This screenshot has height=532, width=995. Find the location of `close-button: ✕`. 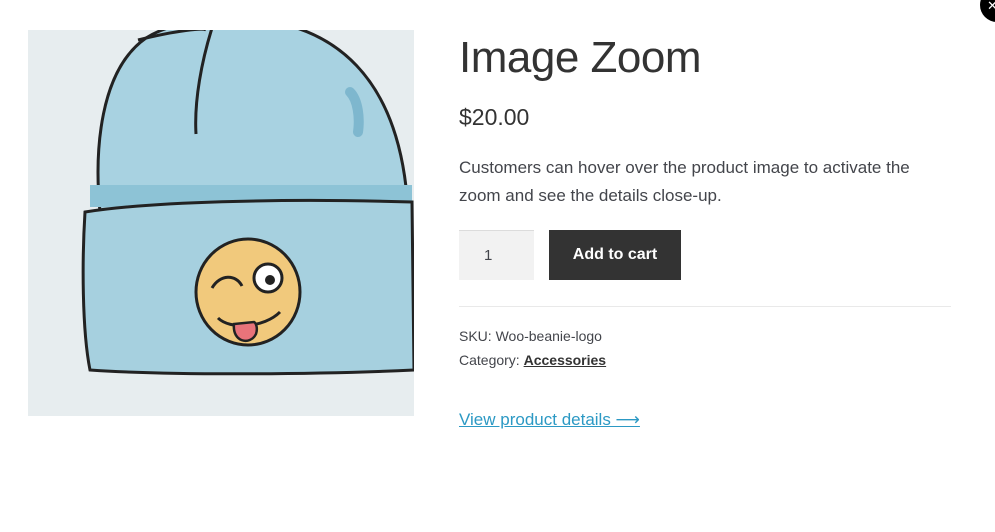

close-button: ✕ is located at coordinates (987, 11).